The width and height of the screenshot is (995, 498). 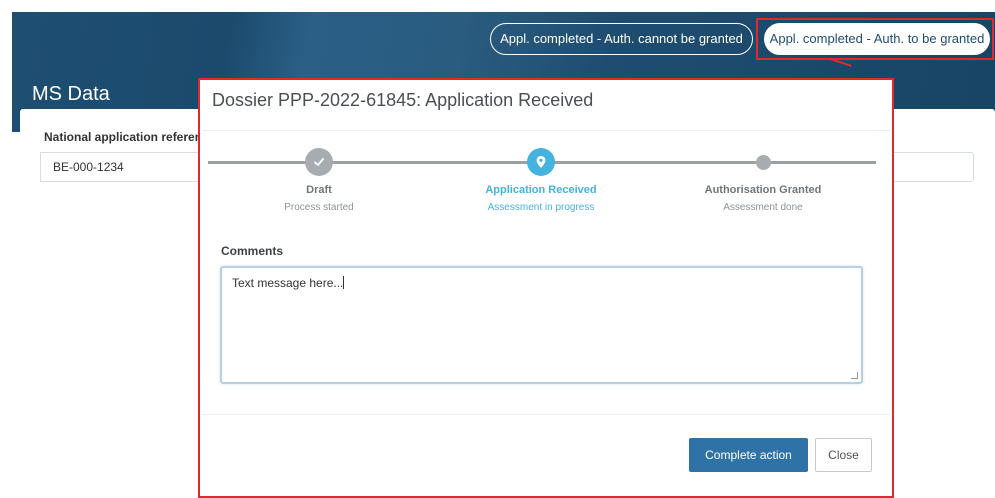 I want to click on close-button: Close, so click(x=843, y=455).